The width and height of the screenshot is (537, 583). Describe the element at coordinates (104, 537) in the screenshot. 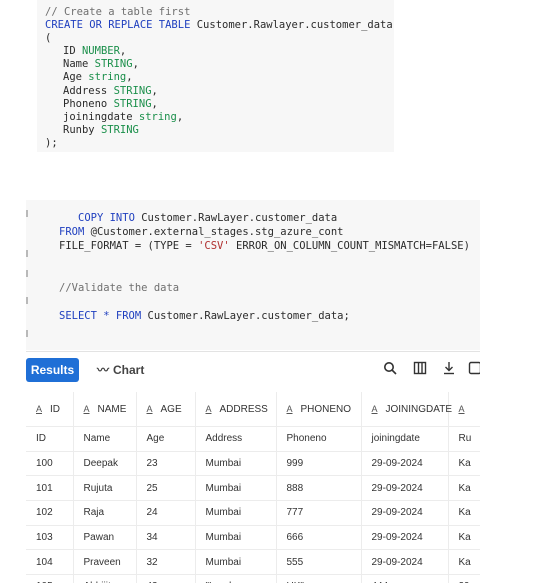

I see `table-cell: Pawan` at that location.